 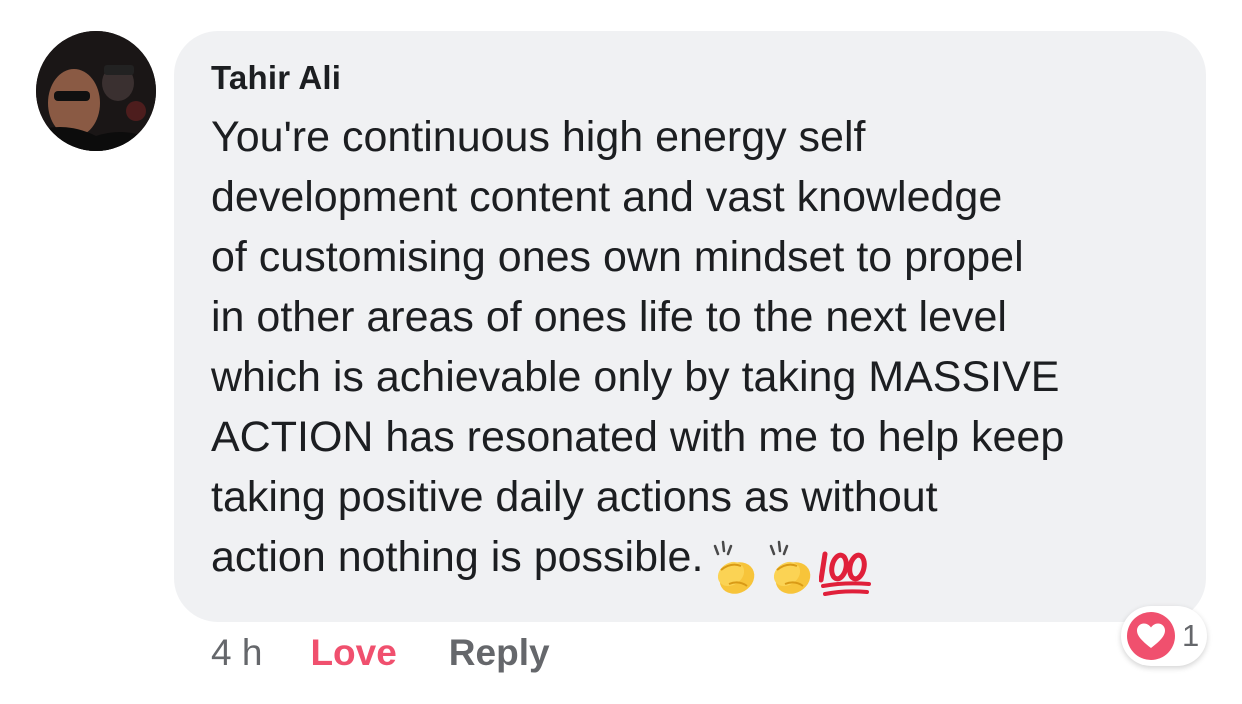 I want to click on heart-icon, so click(x=1151, y=635).